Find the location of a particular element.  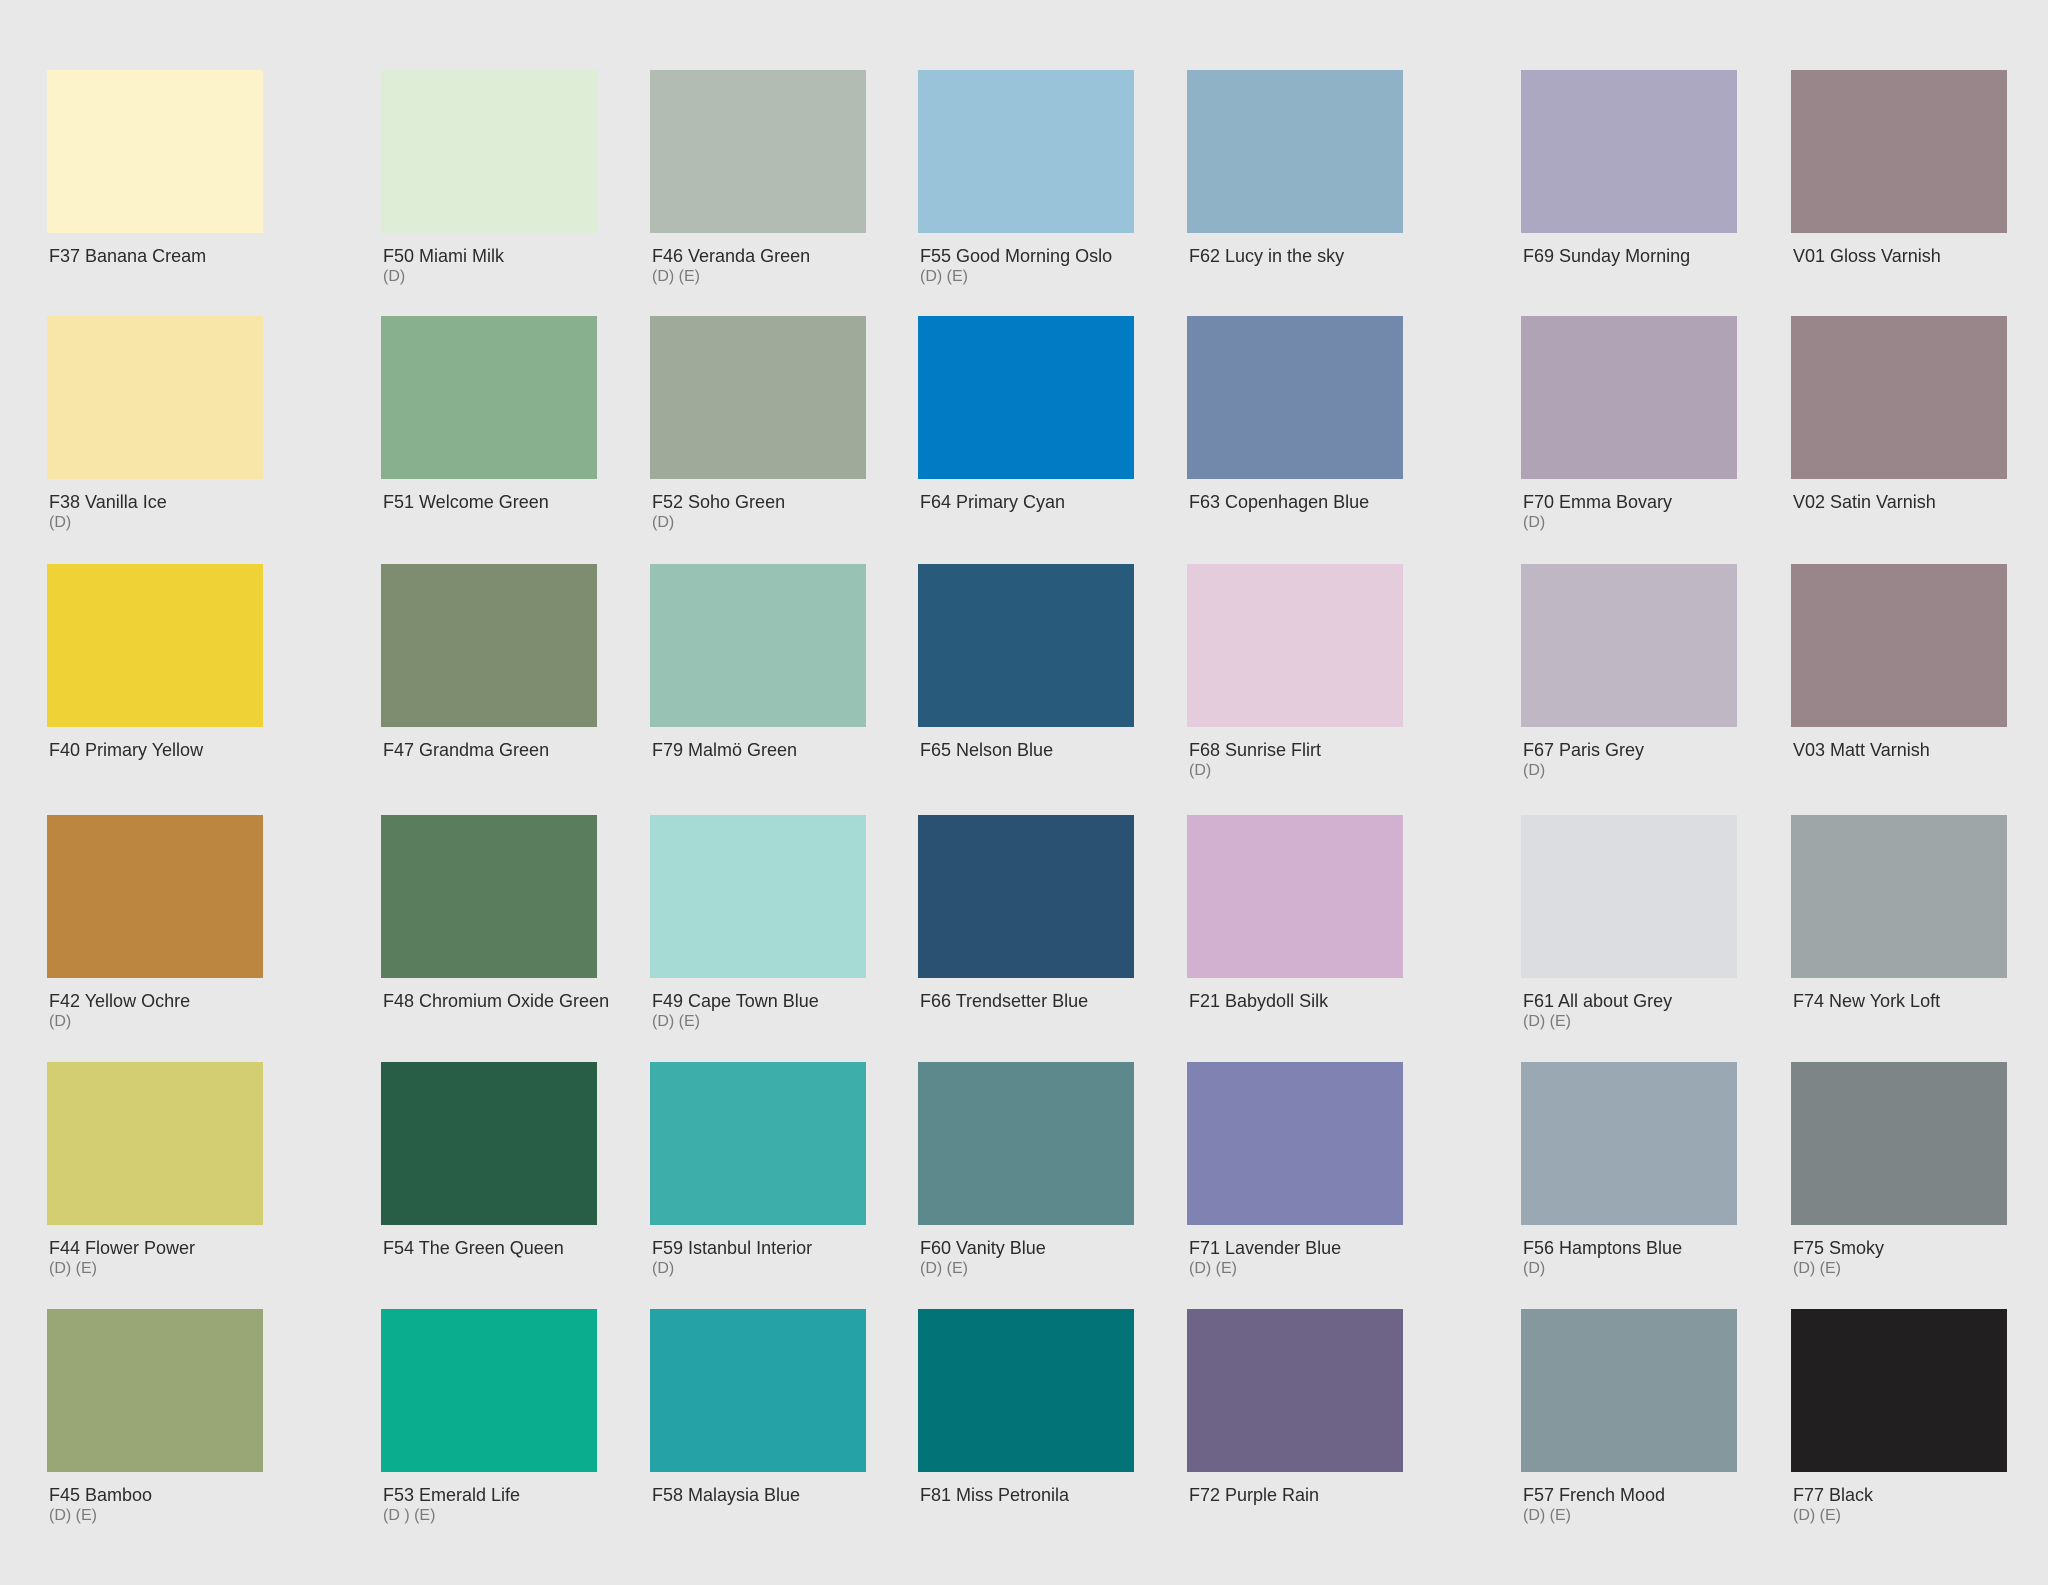

swatch-label: F40 Primary Yellow is located at coordinates (126, 750).